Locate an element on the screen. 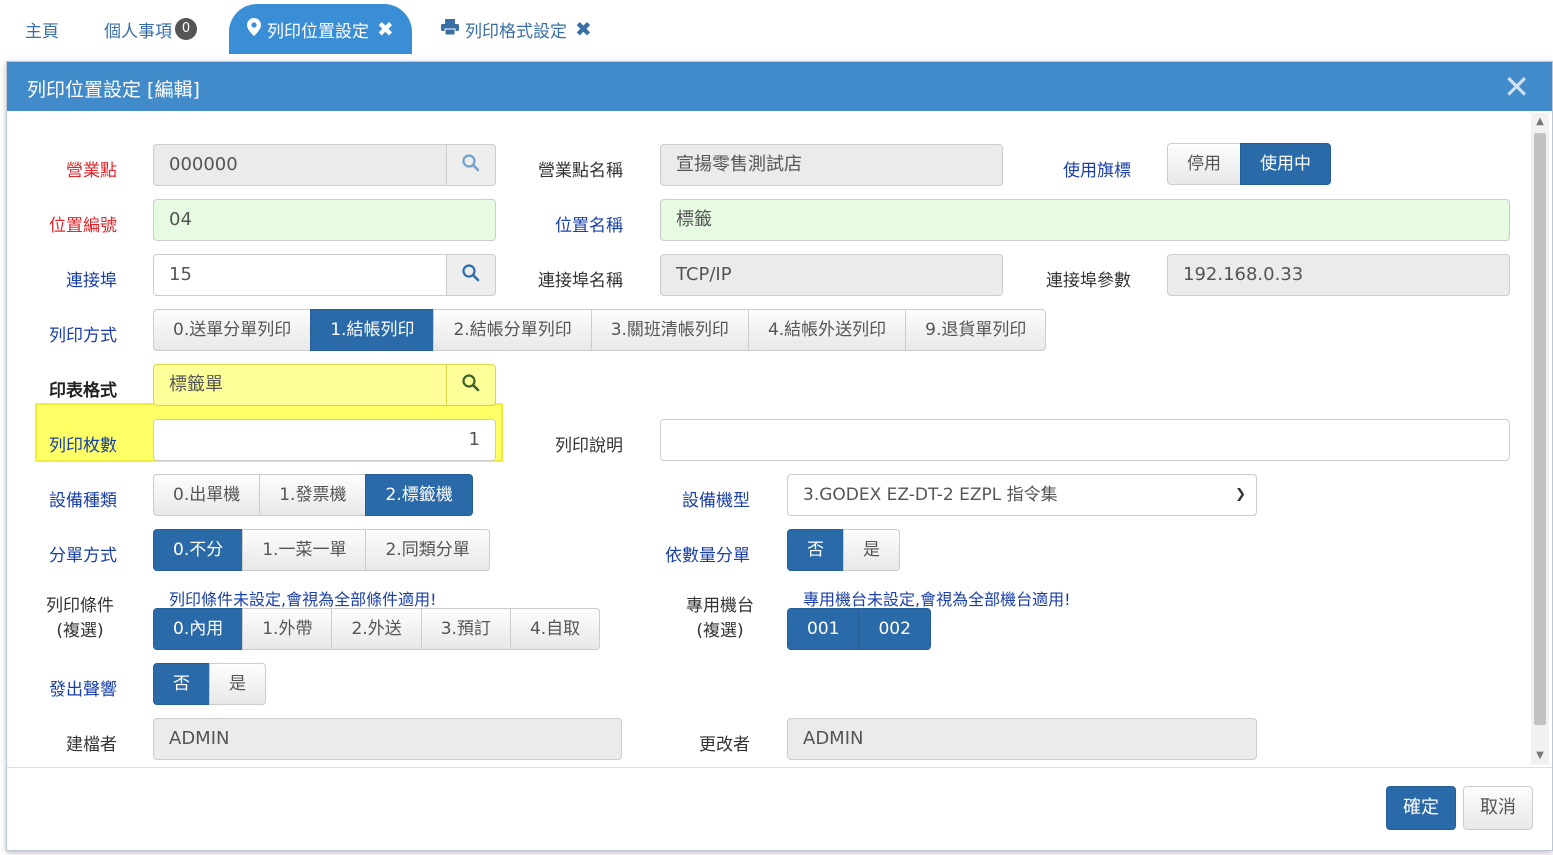 The height and width of the screenshot is (855, 1553). print-condition-option: 2.外送 is located at coordinates (376, 629).